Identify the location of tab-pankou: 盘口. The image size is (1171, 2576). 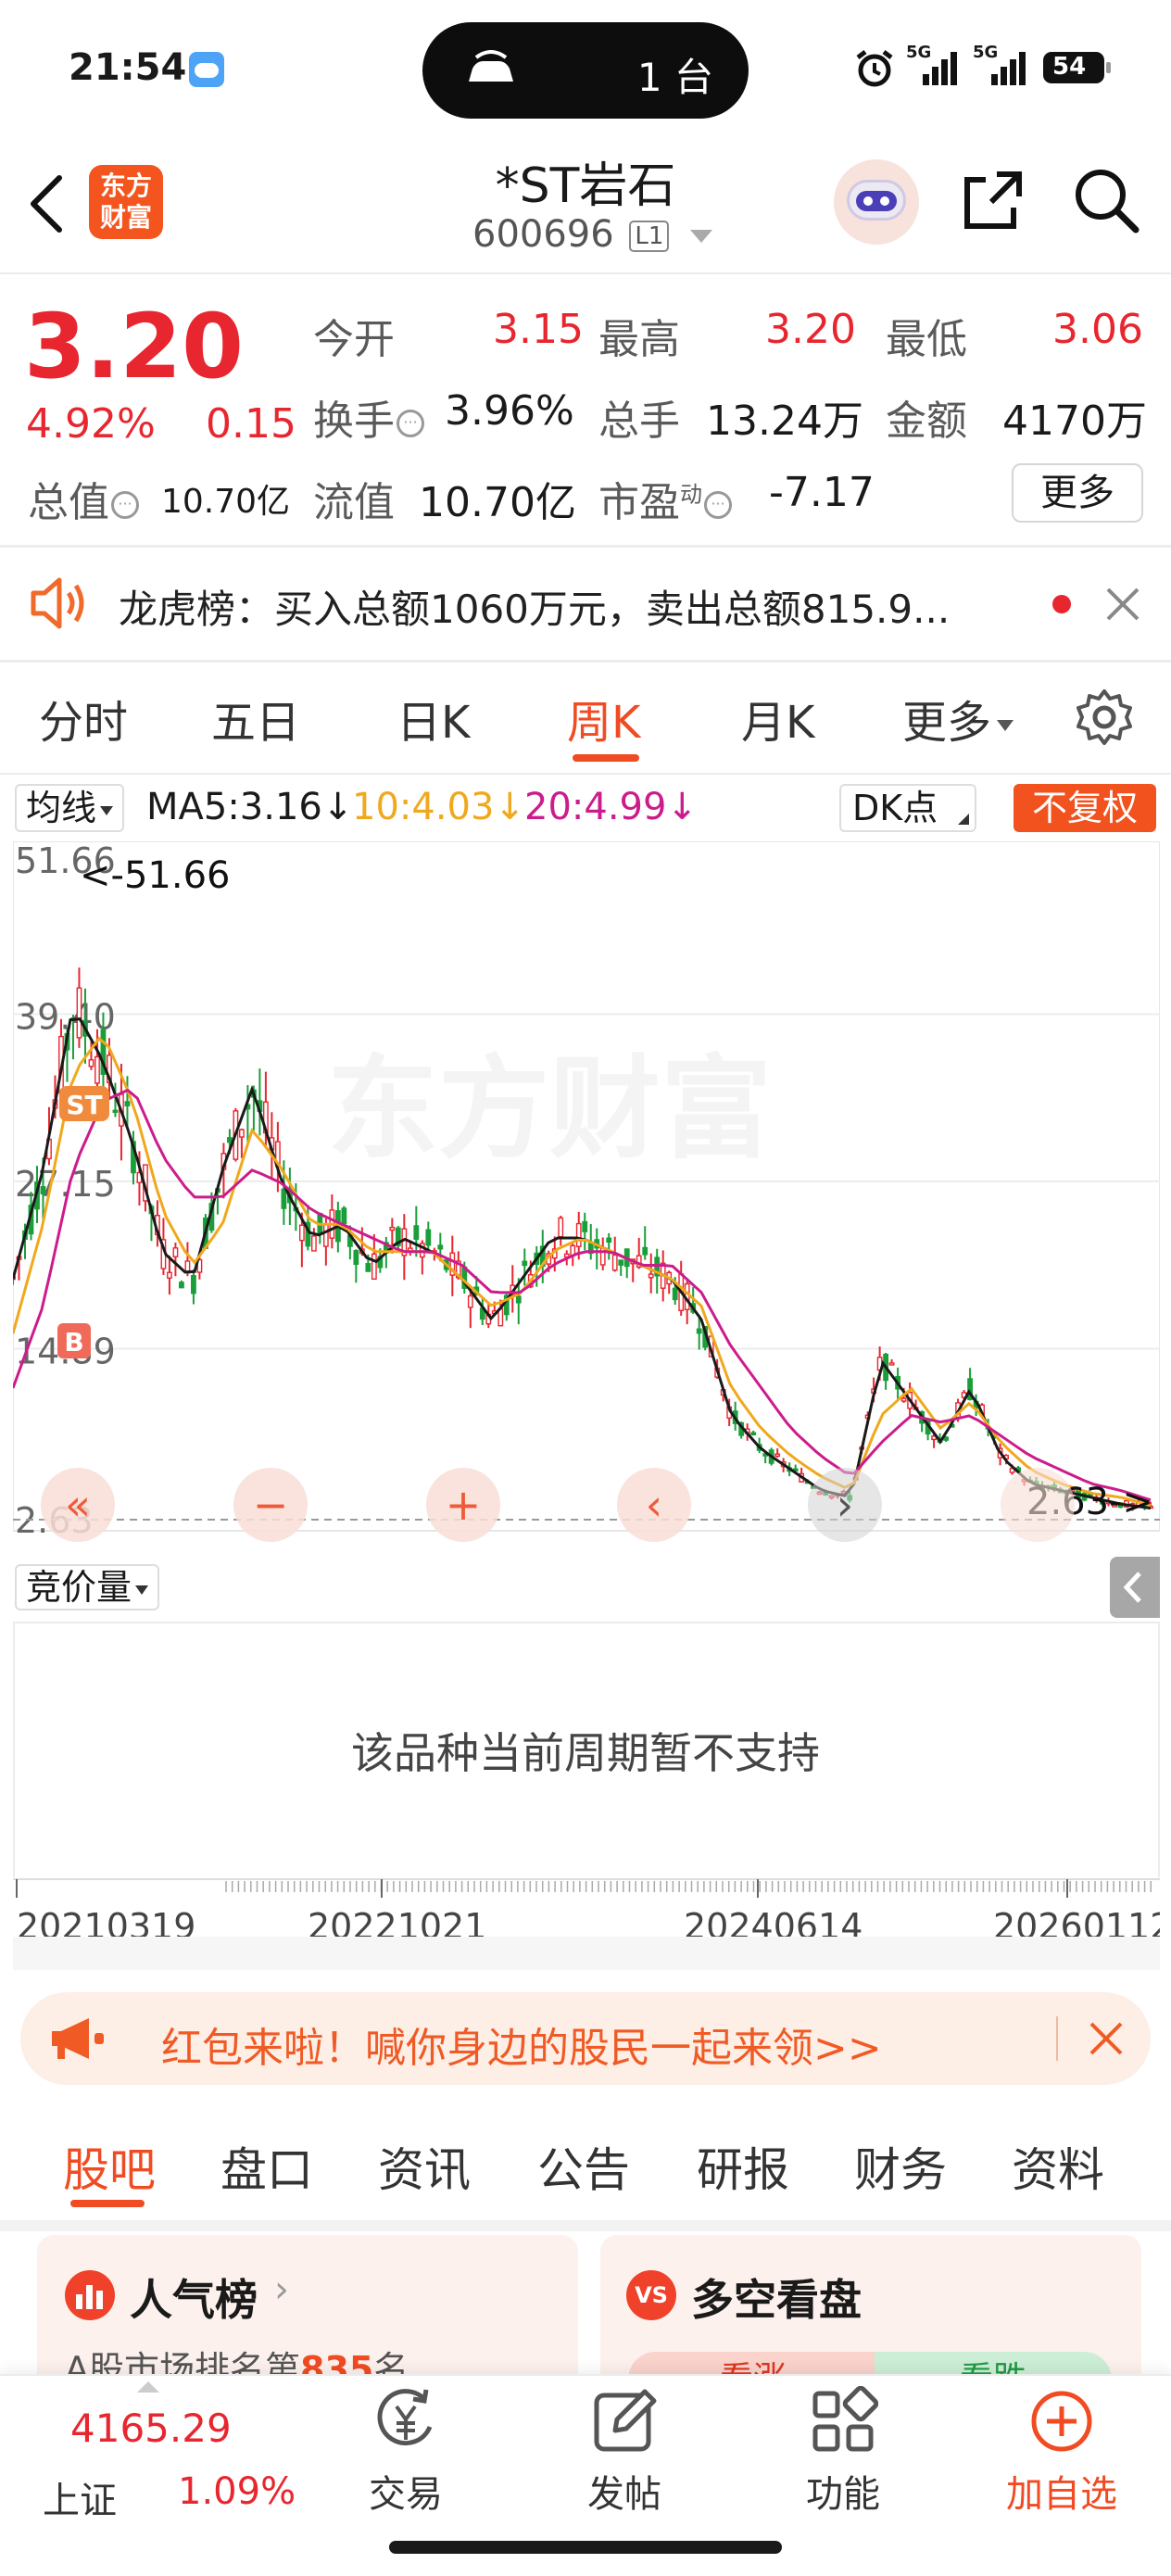
(266, 2166).